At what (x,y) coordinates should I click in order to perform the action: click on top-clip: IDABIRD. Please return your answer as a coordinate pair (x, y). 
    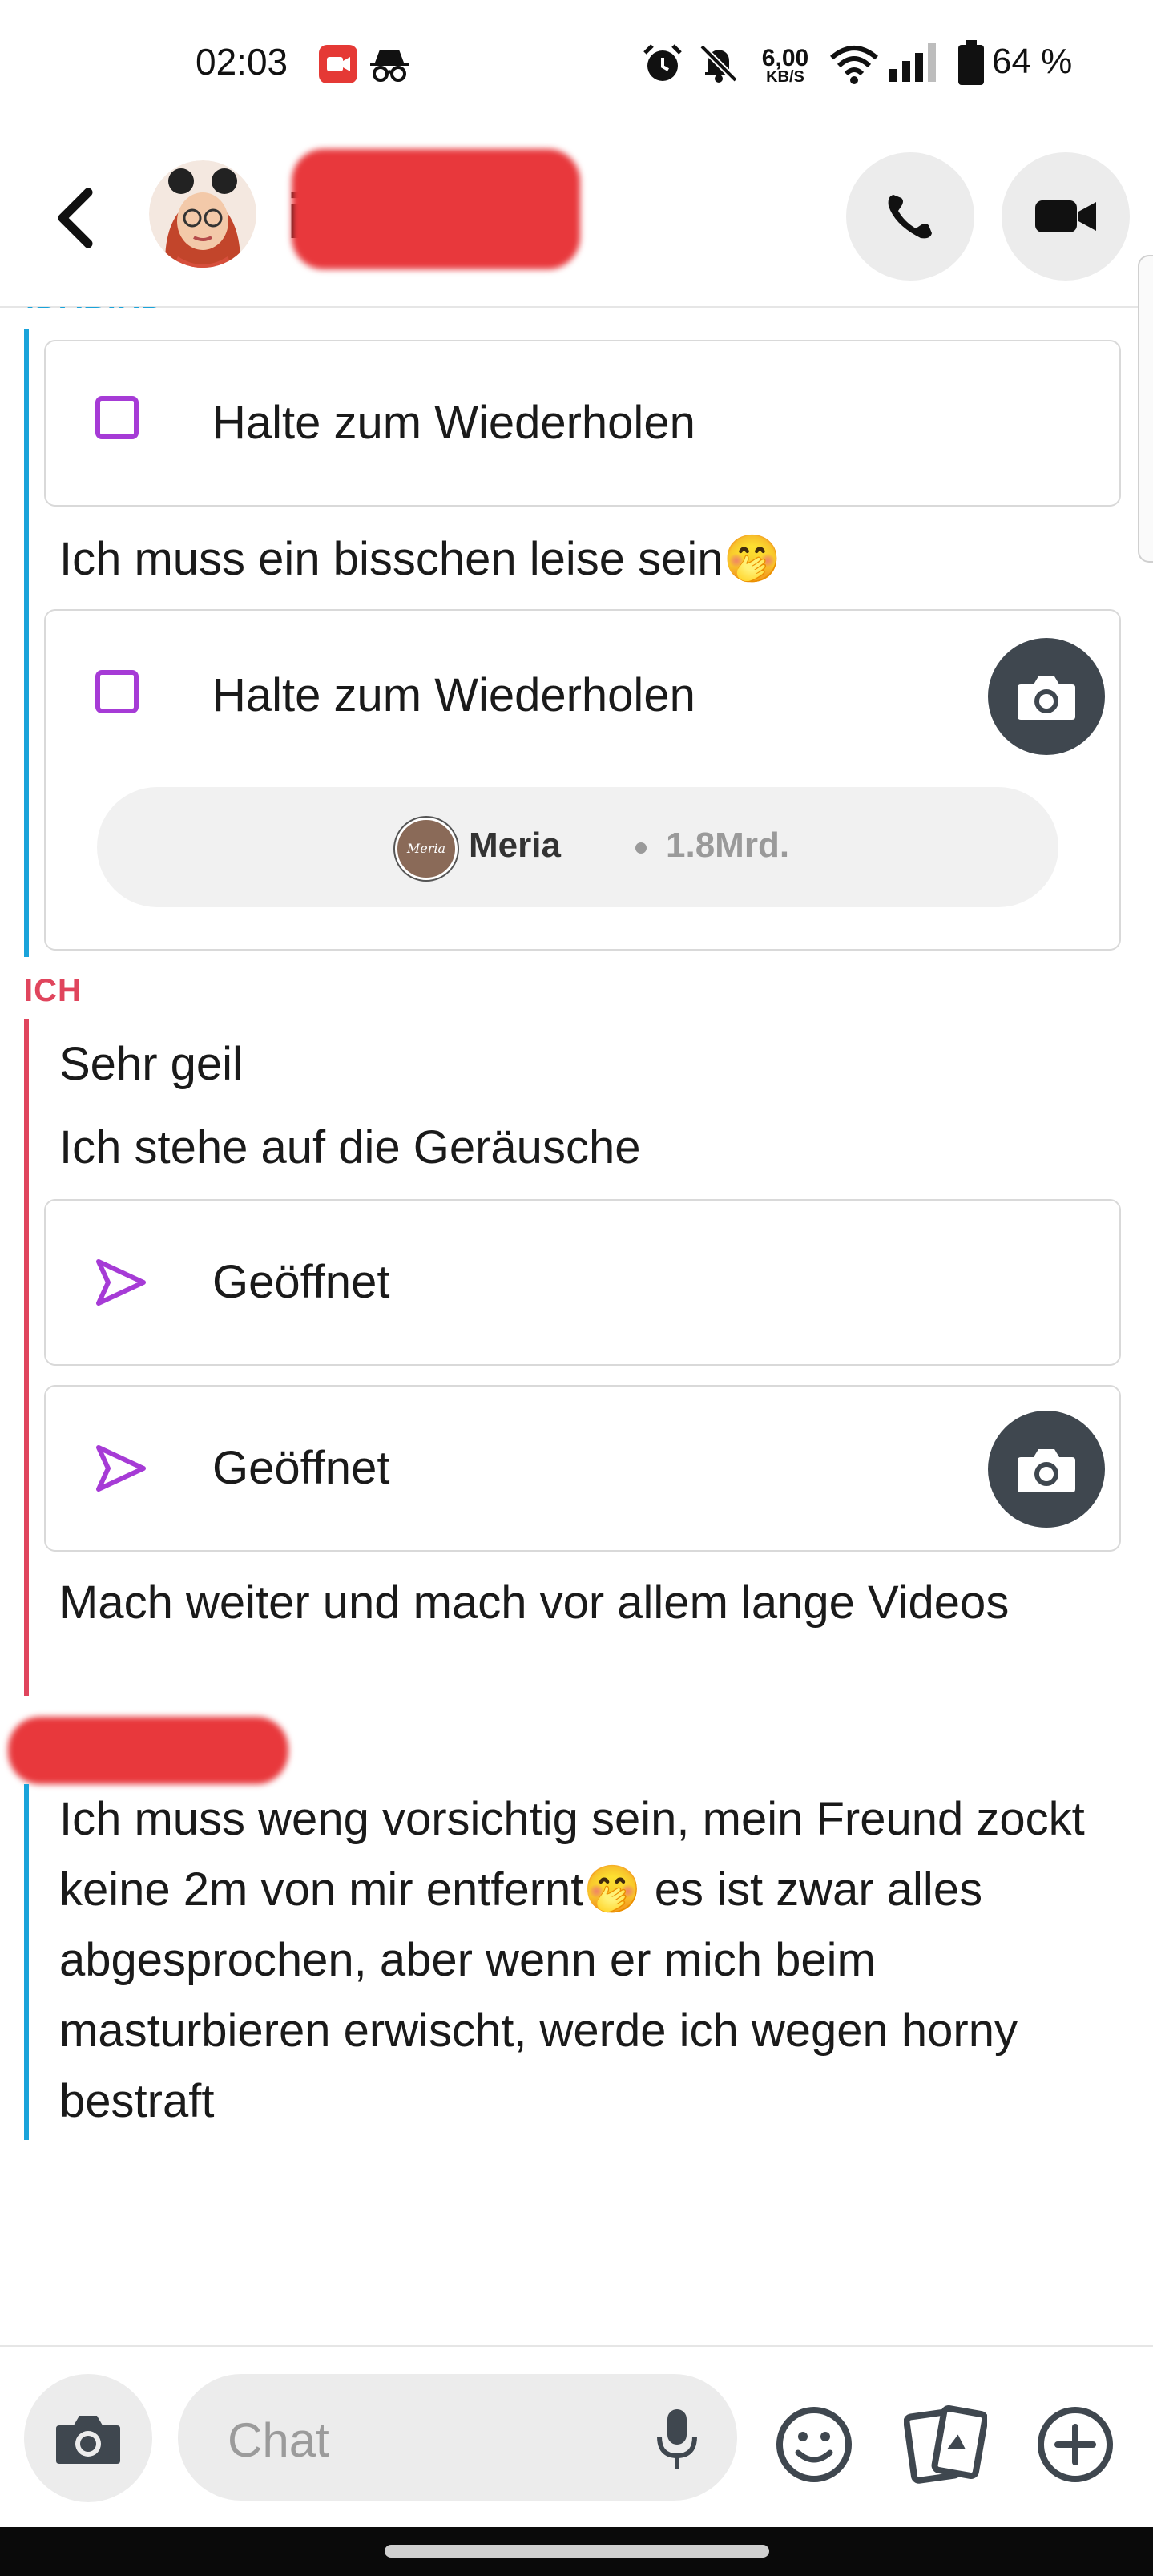
    Looking at the image, I should click on (561, 311).